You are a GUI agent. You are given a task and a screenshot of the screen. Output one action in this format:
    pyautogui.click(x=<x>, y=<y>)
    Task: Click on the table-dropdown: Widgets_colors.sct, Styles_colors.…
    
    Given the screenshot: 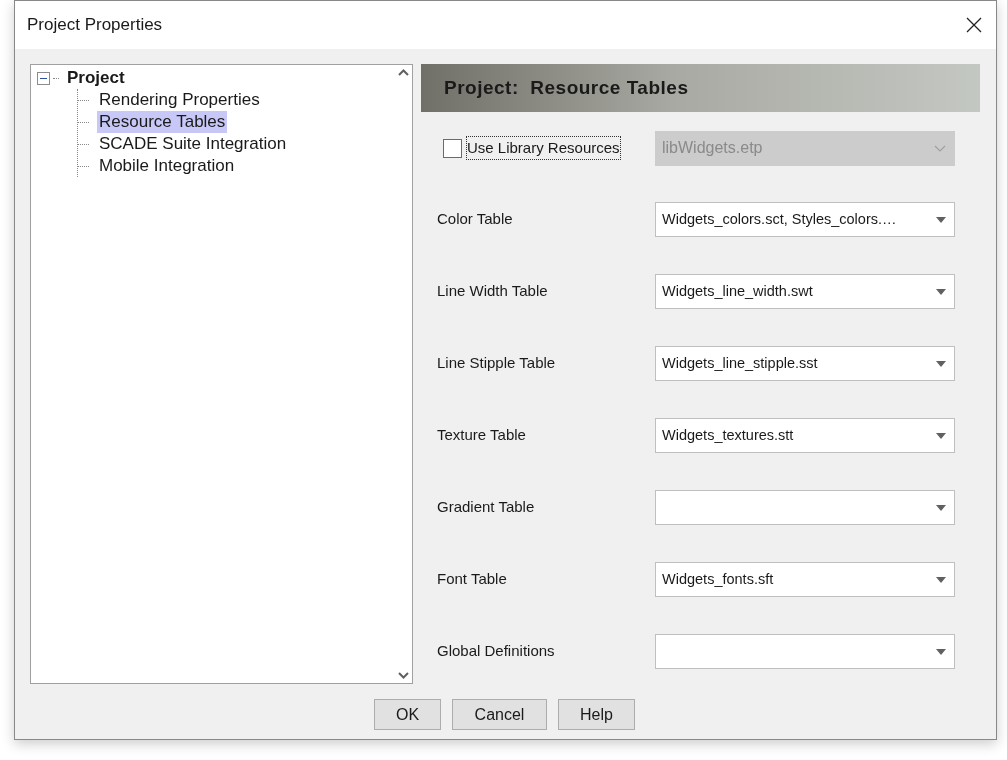 What is the action you would take?
    pyautogui.click(x=805, y=219)
    